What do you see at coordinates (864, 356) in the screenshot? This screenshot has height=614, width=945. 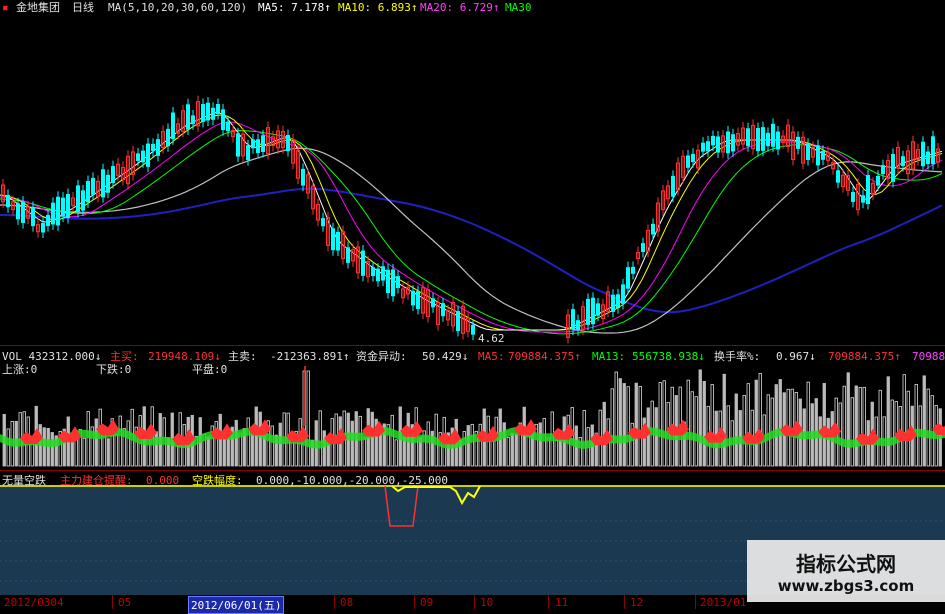 I see `vol-extra-value: 709884.375↑` at bounding box center [864, 356].